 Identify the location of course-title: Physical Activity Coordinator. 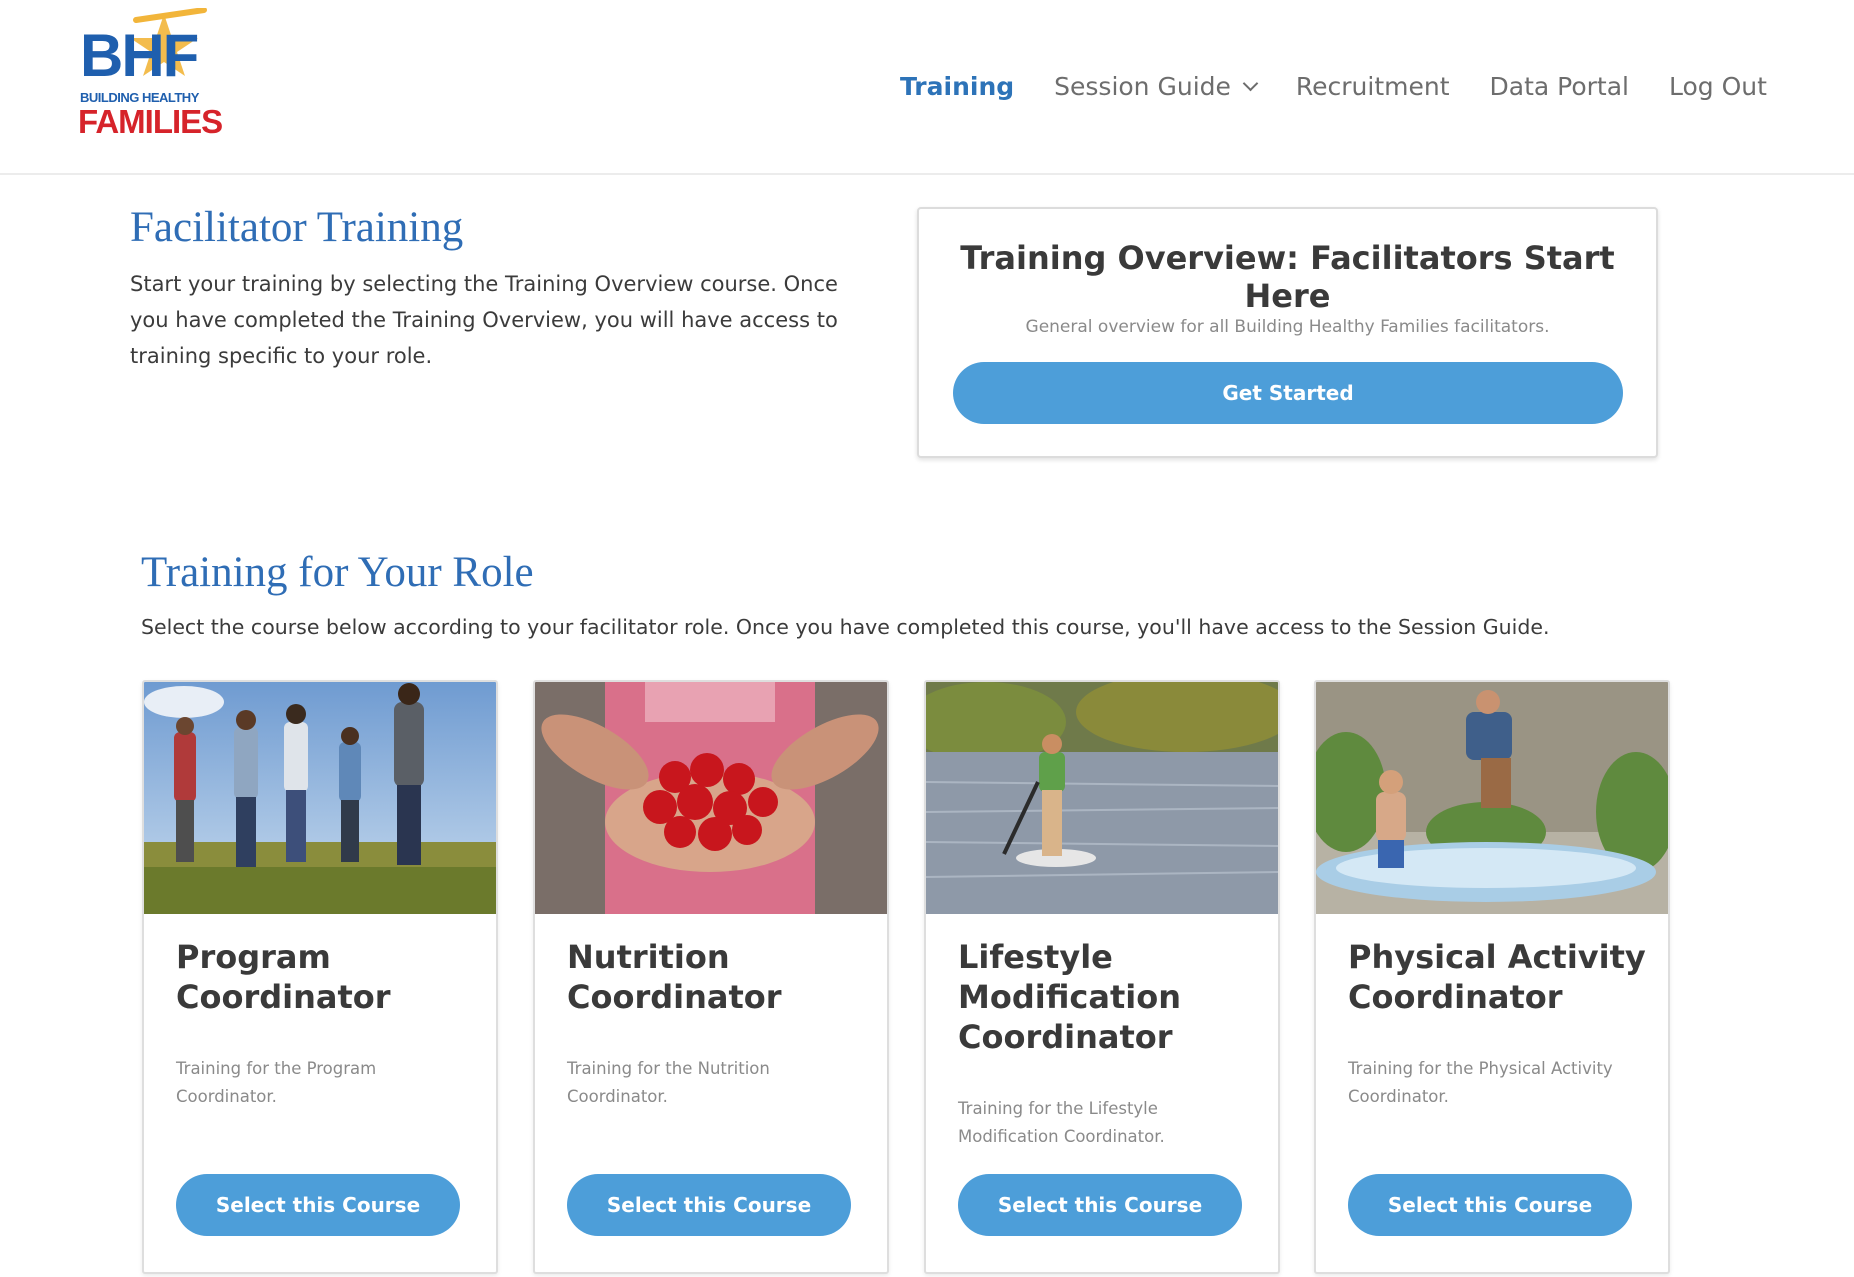
(1497, 977).